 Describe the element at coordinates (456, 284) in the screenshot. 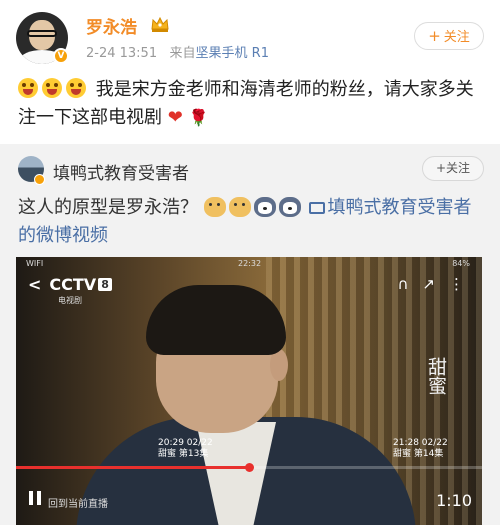

I see `more-icon: ⋮` at that location.